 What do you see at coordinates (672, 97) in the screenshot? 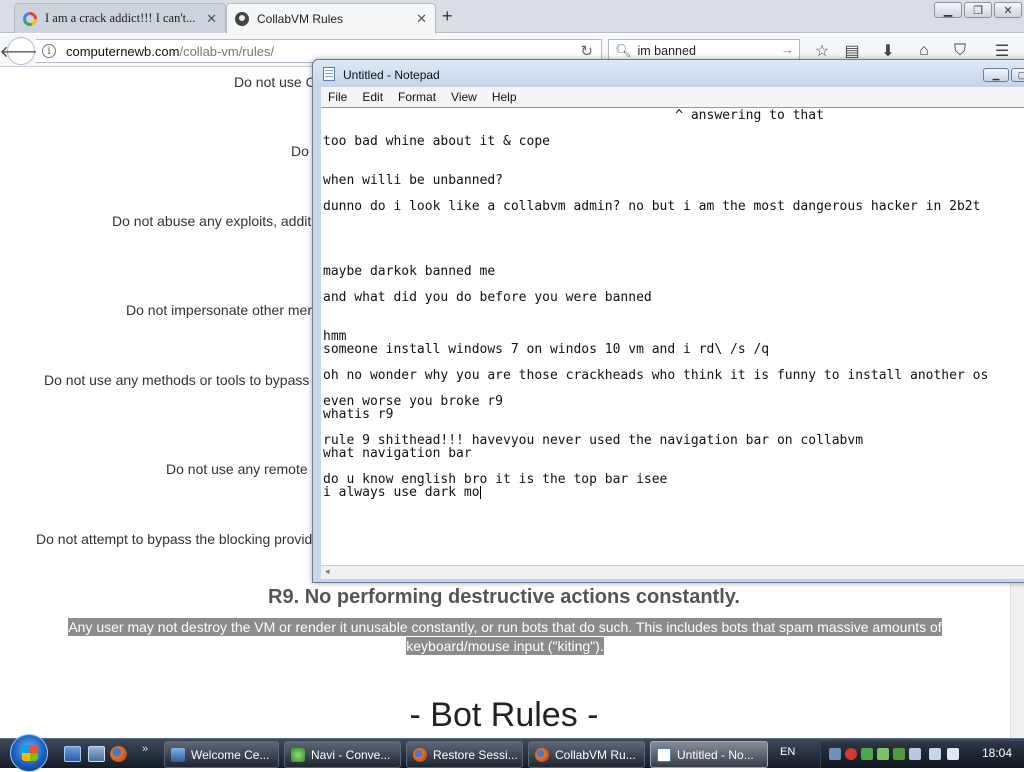
I see `notepad-menu-bar: File Edit Format View Help` at bounding box center [672, 97].